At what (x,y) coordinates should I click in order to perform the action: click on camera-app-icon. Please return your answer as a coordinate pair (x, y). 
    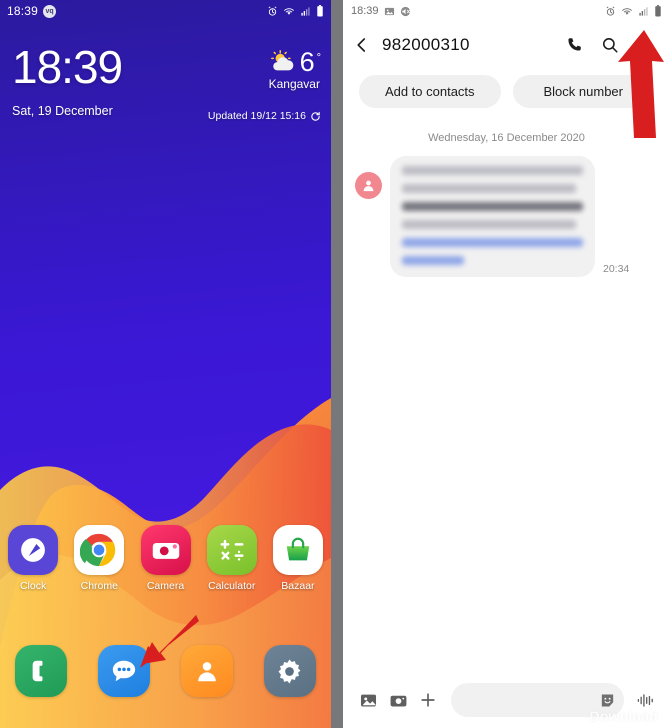
    Looking at the image, I should click on (165, 550).